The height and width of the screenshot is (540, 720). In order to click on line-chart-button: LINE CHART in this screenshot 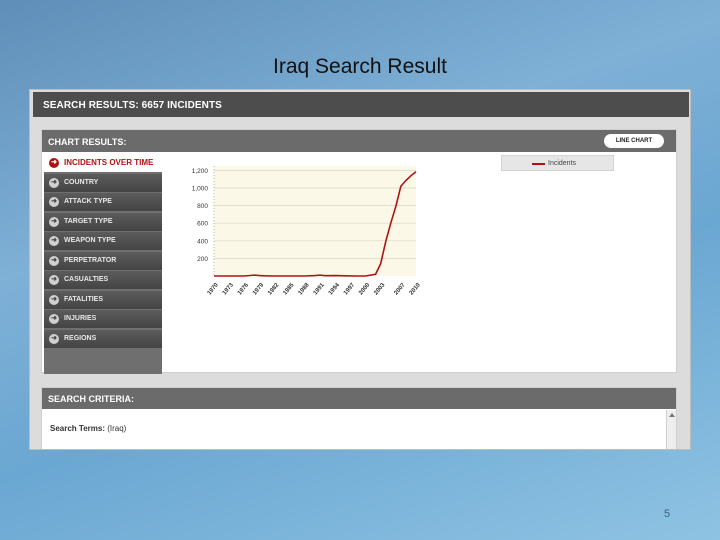, I will do `click(634, 141)`.